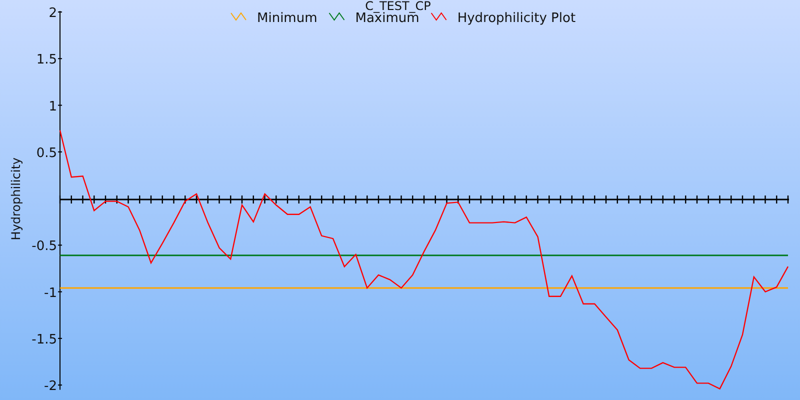  What do you see at coordinates (44, 246) in the screenshot?
I see `tick-label: -0.5` at bounding box center [44, 246].